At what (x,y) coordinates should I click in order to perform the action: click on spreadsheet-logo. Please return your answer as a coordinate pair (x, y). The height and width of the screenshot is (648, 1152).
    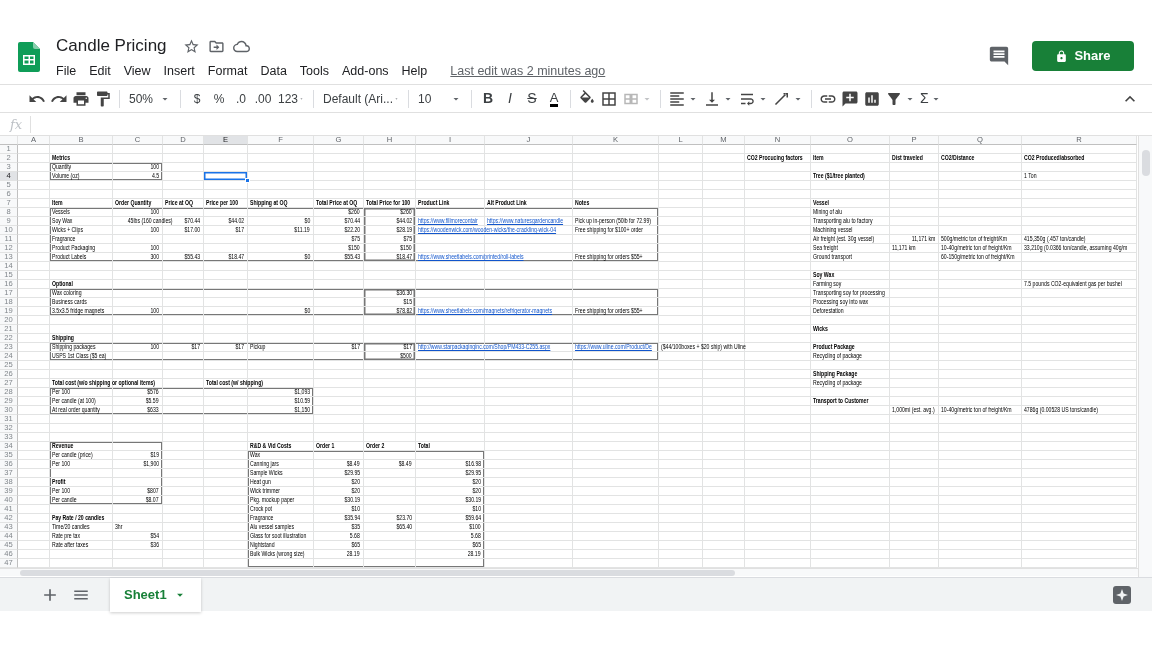
    Looking at the image, I should click on (29, 57).